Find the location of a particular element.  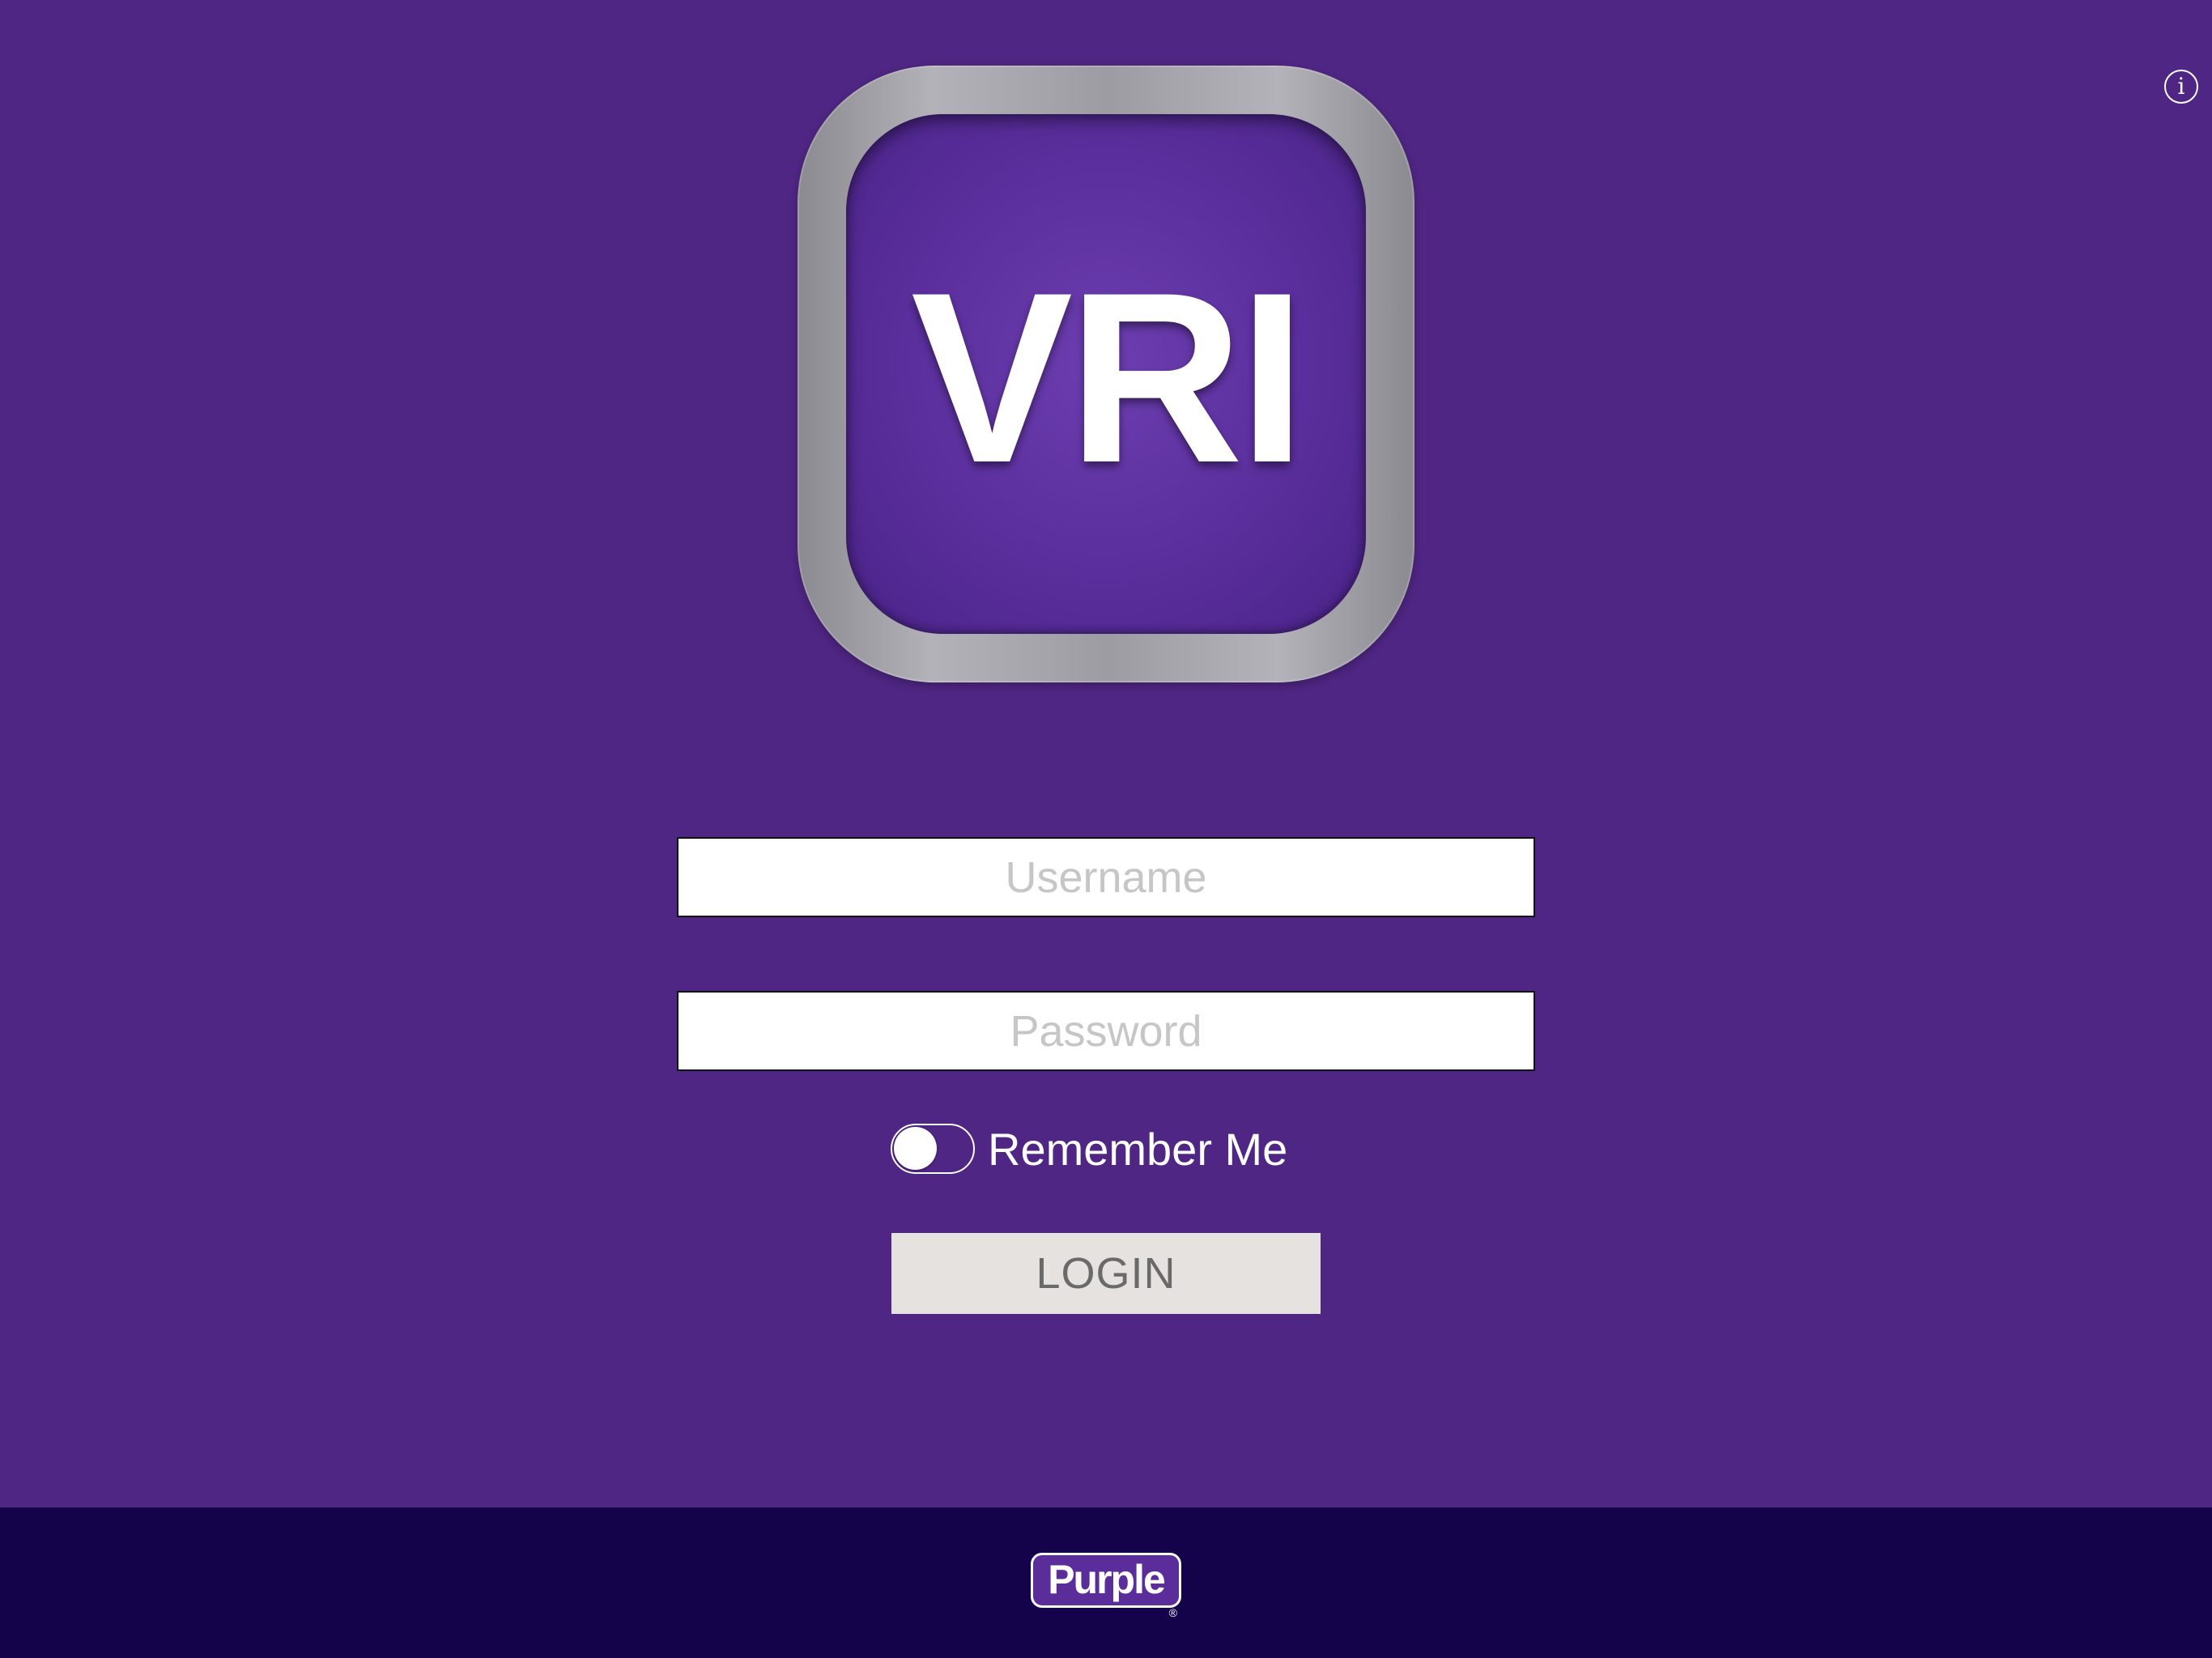

login-button: LOGIN is located at coordinates (1106, 1273).